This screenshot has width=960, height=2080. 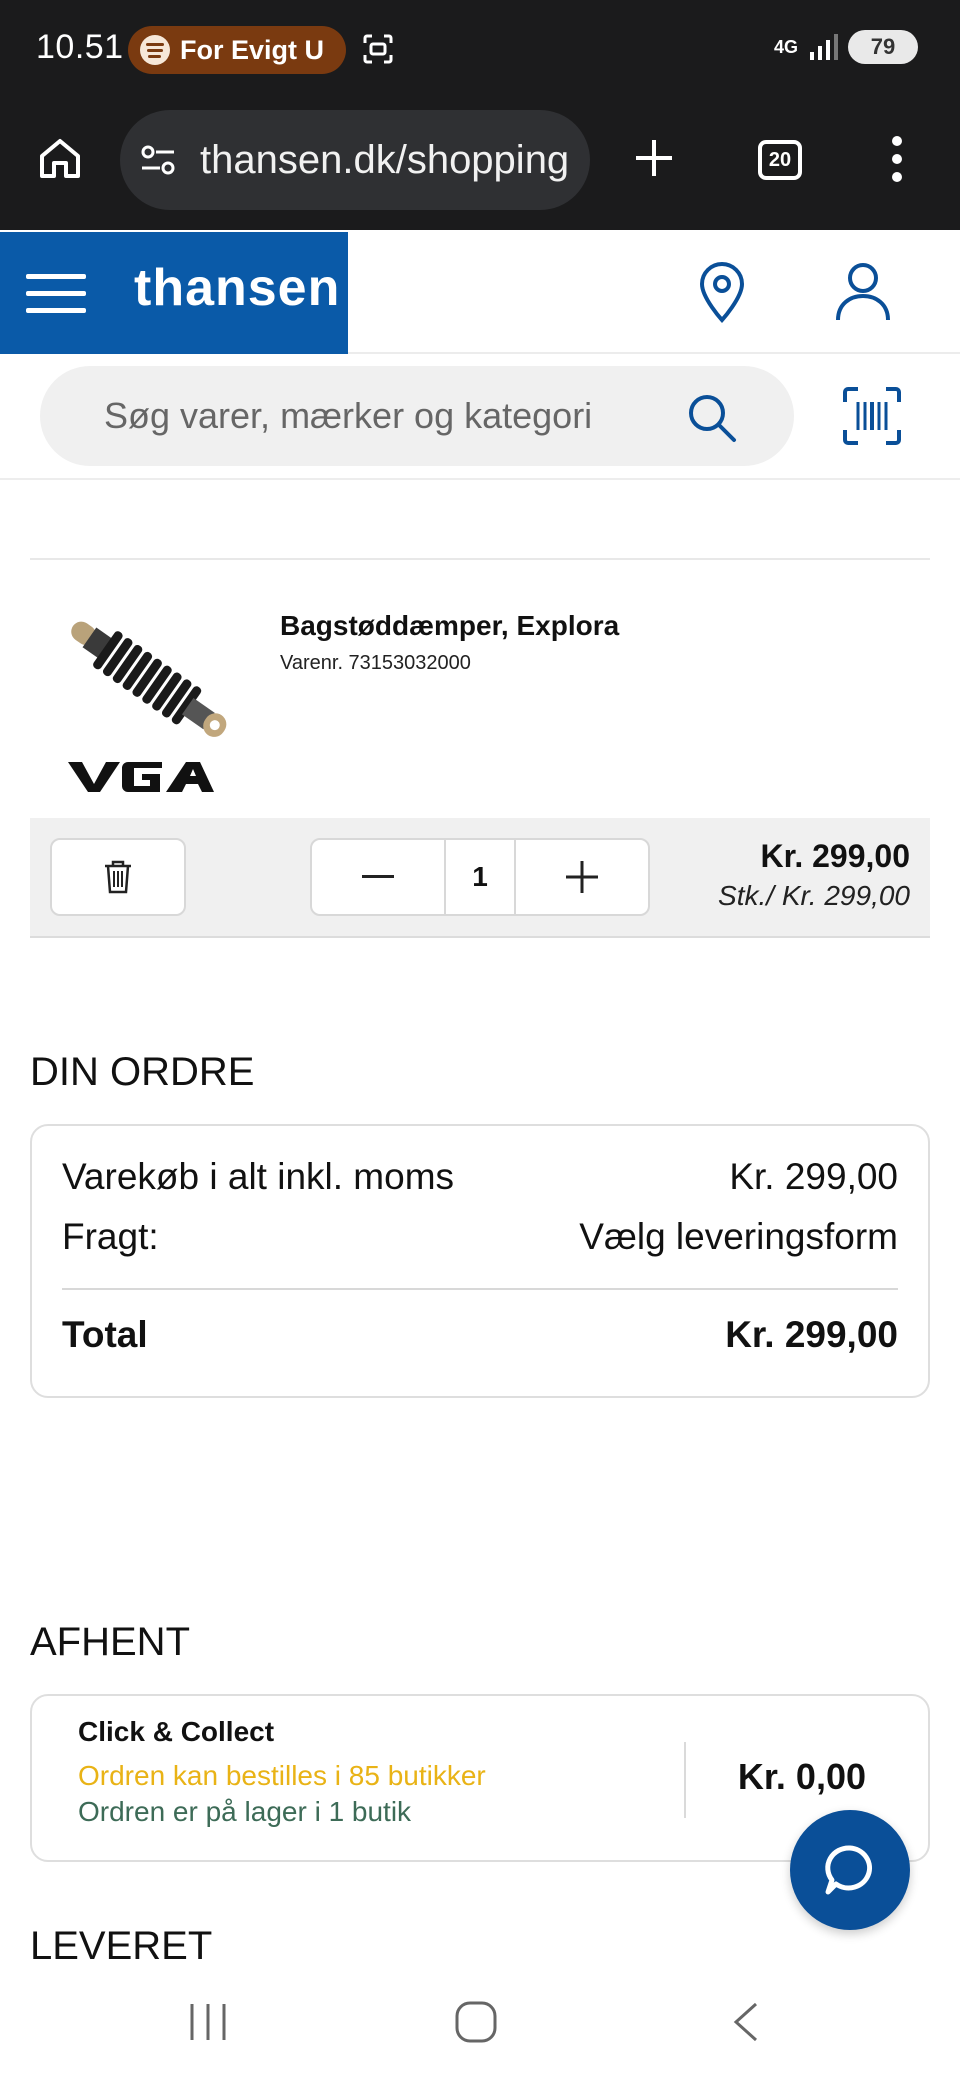 What do you see at coordinates (476, 2022) in the screenshot?
I see `nav-home-icon` at bounding box center [476, 2022].